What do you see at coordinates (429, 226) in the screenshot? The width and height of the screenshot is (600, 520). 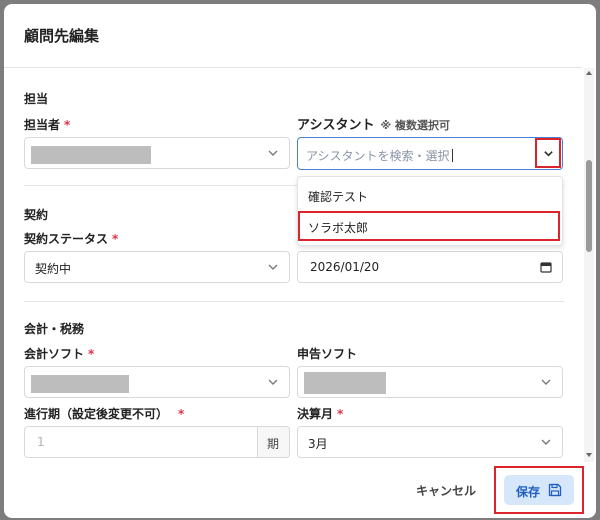 I see `assistant-option-highlighted: ソラボ太郎` at bounding box center [429, 226].